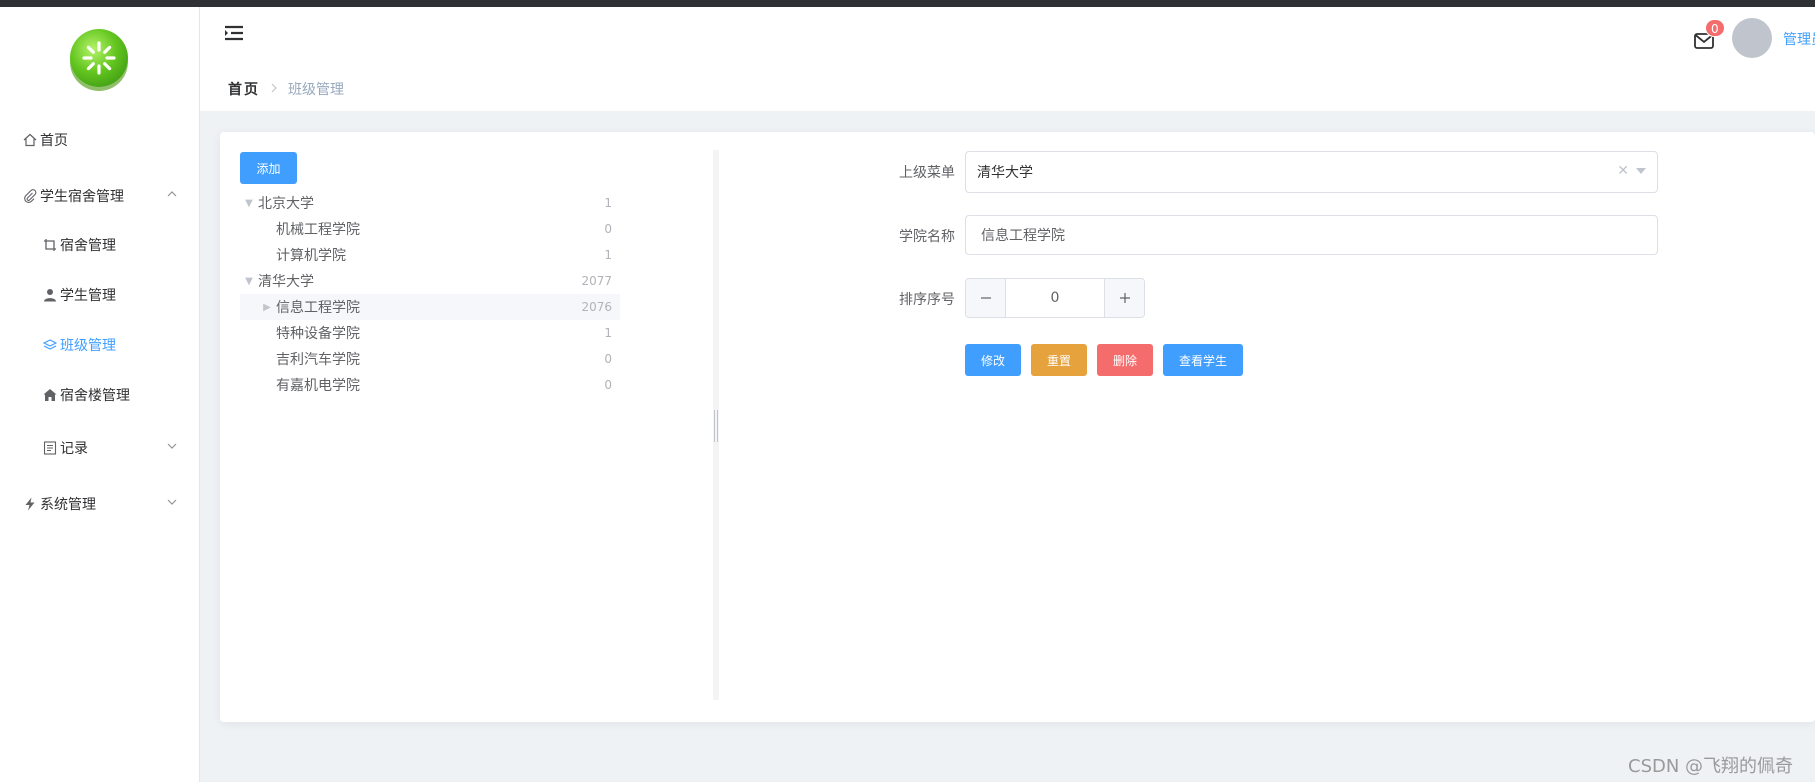 This screenshot has width=1815, height=782. What do you see at coordinates (50, 345) in the screenshot?
I see `layers-icon` at bounding box center [50, 345].